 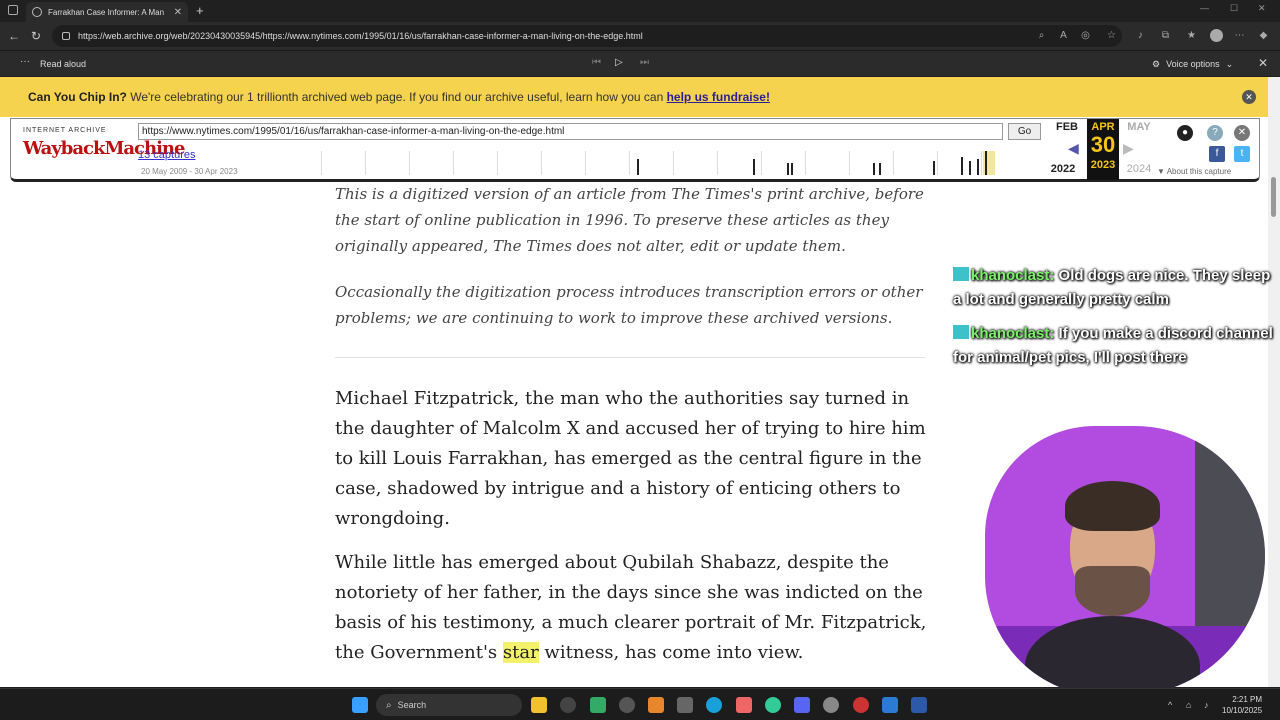 I want to click on scrollbar-thumb, so click(x=1273, y=197).